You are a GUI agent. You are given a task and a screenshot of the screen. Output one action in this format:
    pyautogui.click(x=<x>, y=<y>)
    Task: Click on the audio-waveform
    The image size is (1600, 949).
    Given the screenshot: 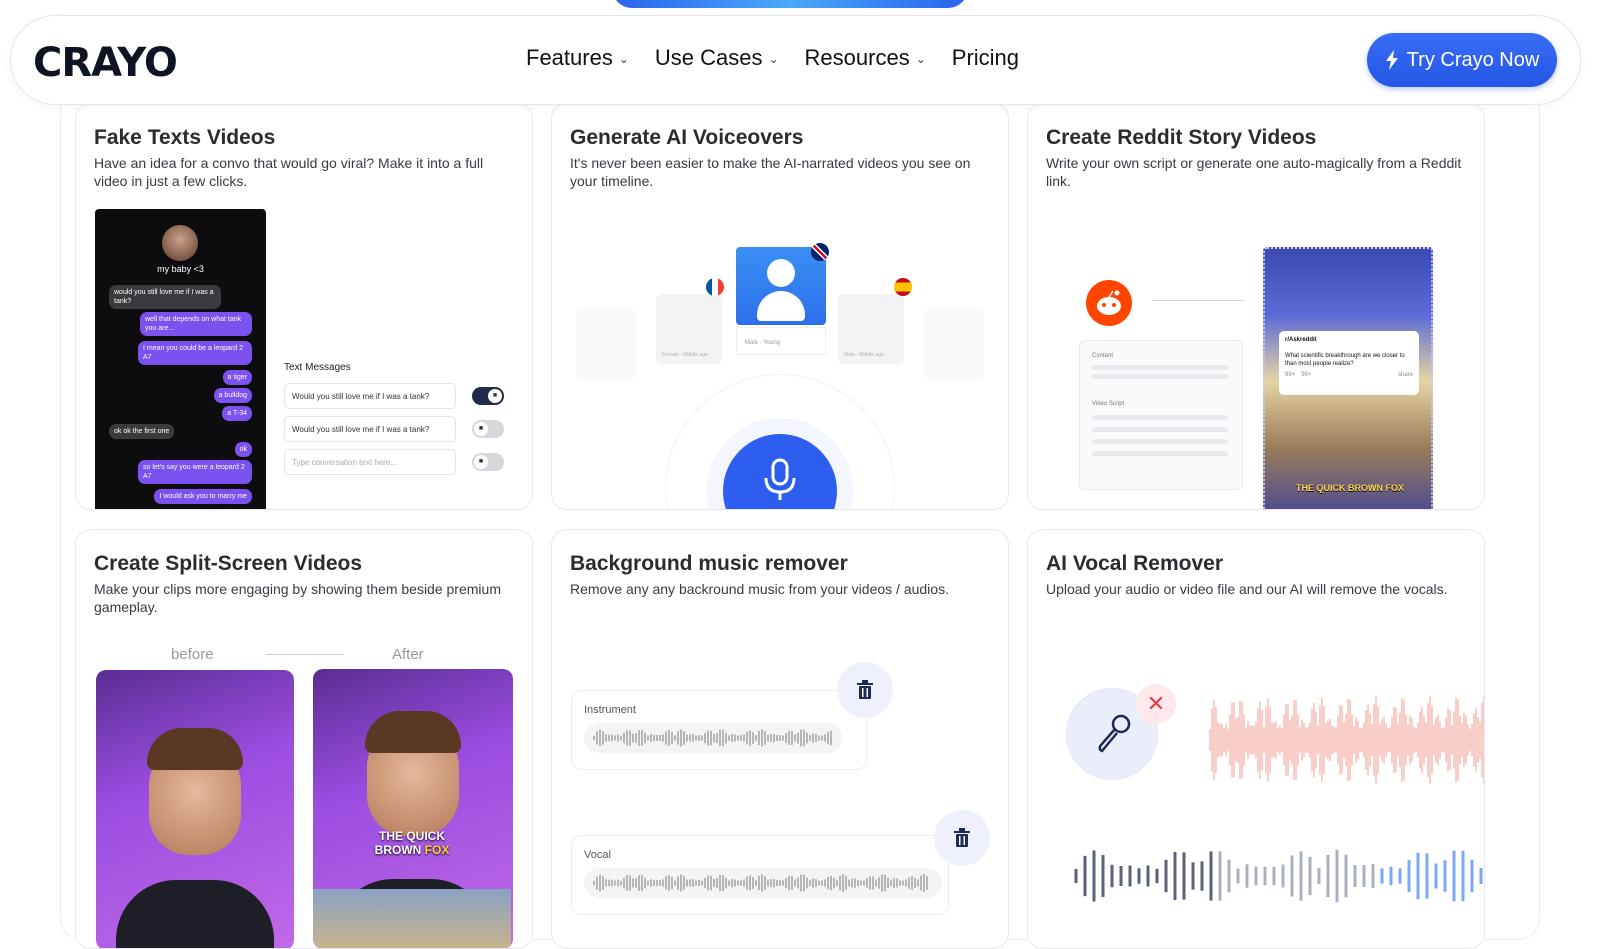 What is the action you would take?
    pyautogui.click(x=1278, y=876)
    